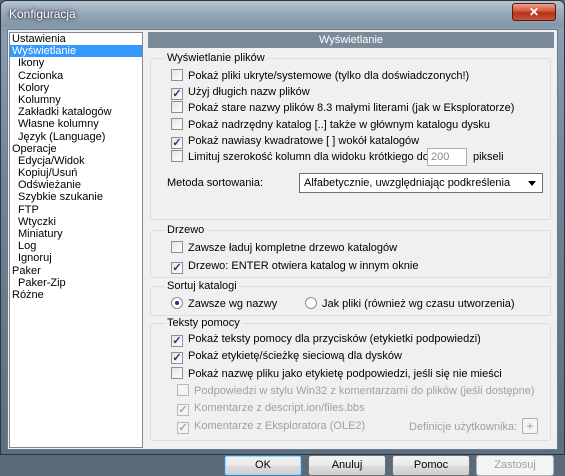  Describe the element at coordinates (530, 426) in the screenshot. I see `user-definitions-button: +` at that location.